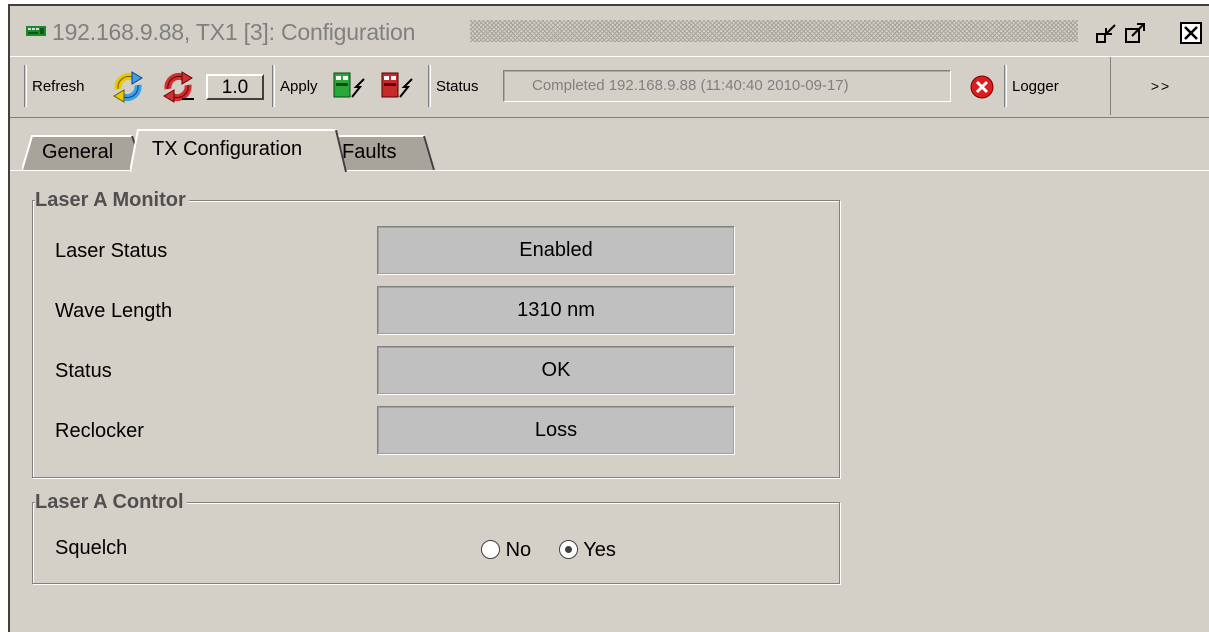  What do you see at coordinates (112, 200) in the screenshot?
I see `laser-monitor-title: Laser A Monitor` at bounding box center [112, 200].